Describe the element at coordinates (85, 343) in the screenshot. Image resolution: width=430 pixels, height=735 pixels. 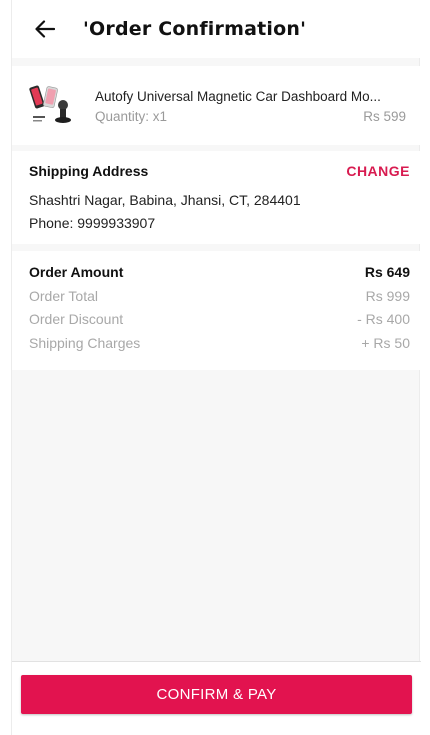
I see `shipping-charges-label: Shipping Charges` at that location.